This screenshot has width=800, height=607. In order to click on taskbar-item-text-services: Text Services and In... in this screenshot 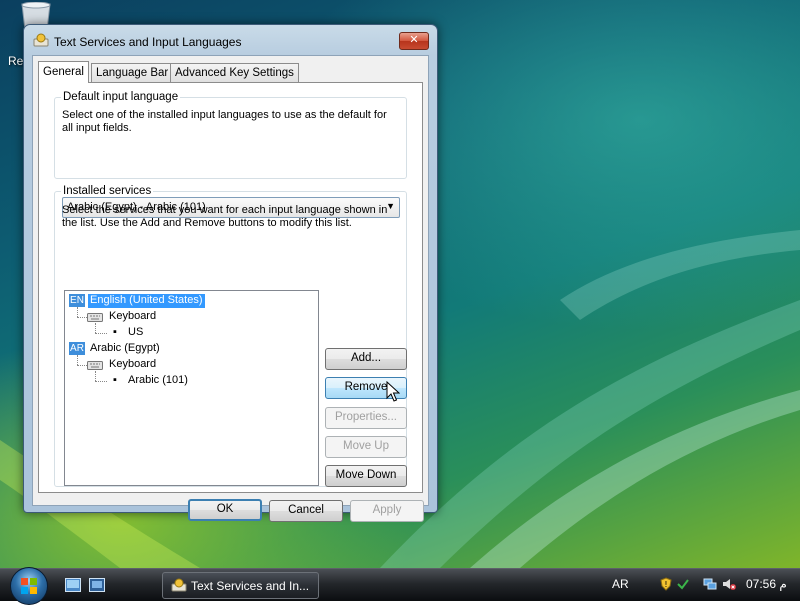, I will do `click(240, 585)`.